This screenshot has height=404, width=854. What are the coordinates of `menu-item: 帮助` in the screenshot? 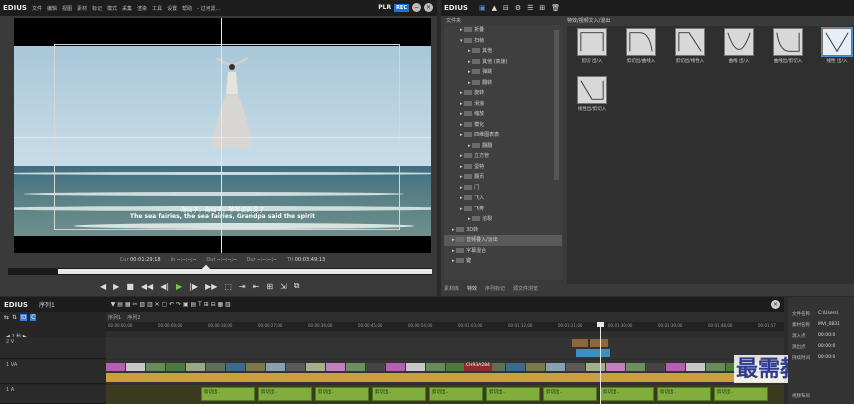 It's located at (187, 8).